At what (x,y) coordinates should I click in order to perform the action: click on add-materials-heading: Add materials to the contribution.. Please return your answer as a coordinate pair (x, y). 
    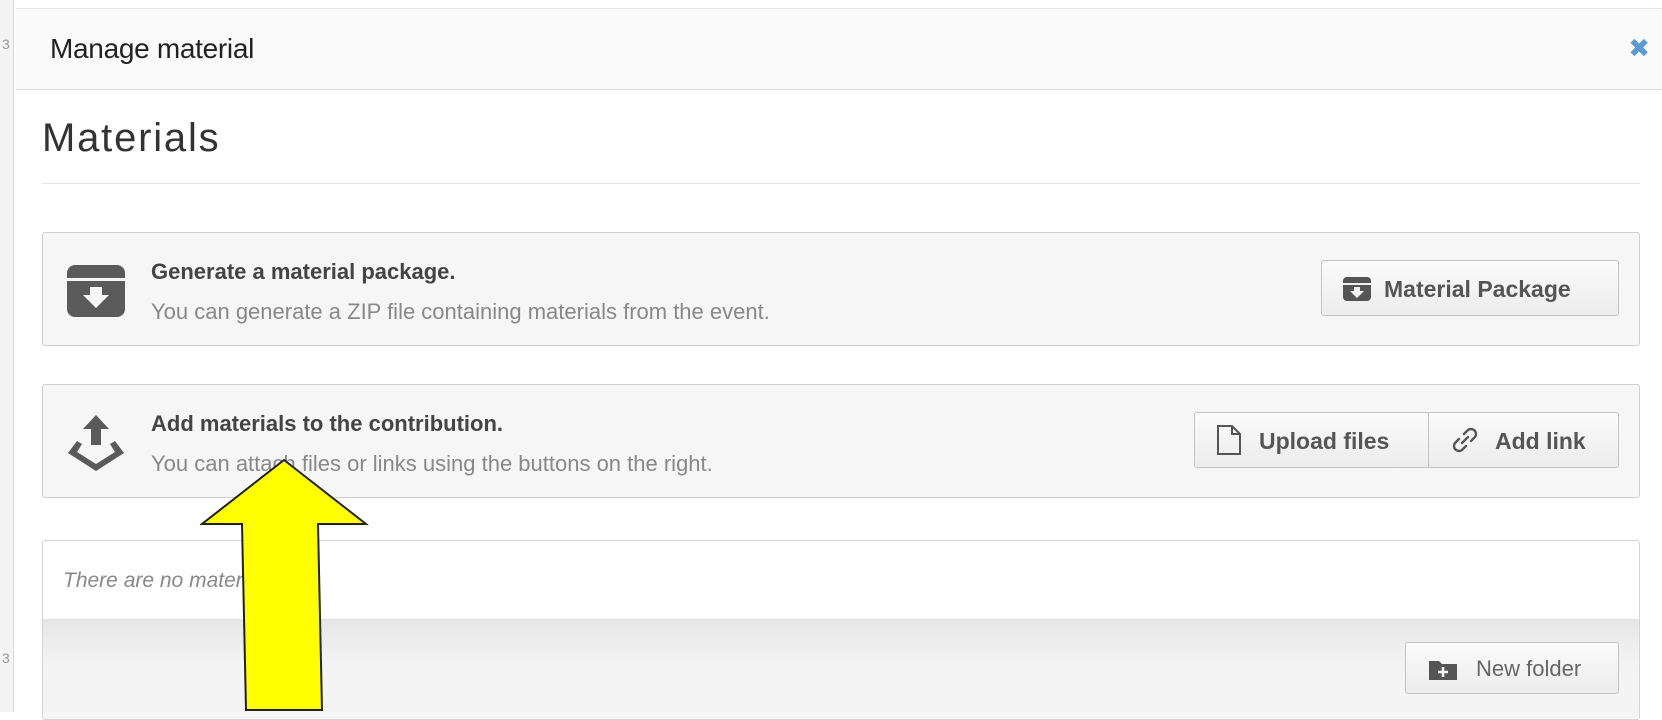
    Looking at the image, I should click on (327, 423).